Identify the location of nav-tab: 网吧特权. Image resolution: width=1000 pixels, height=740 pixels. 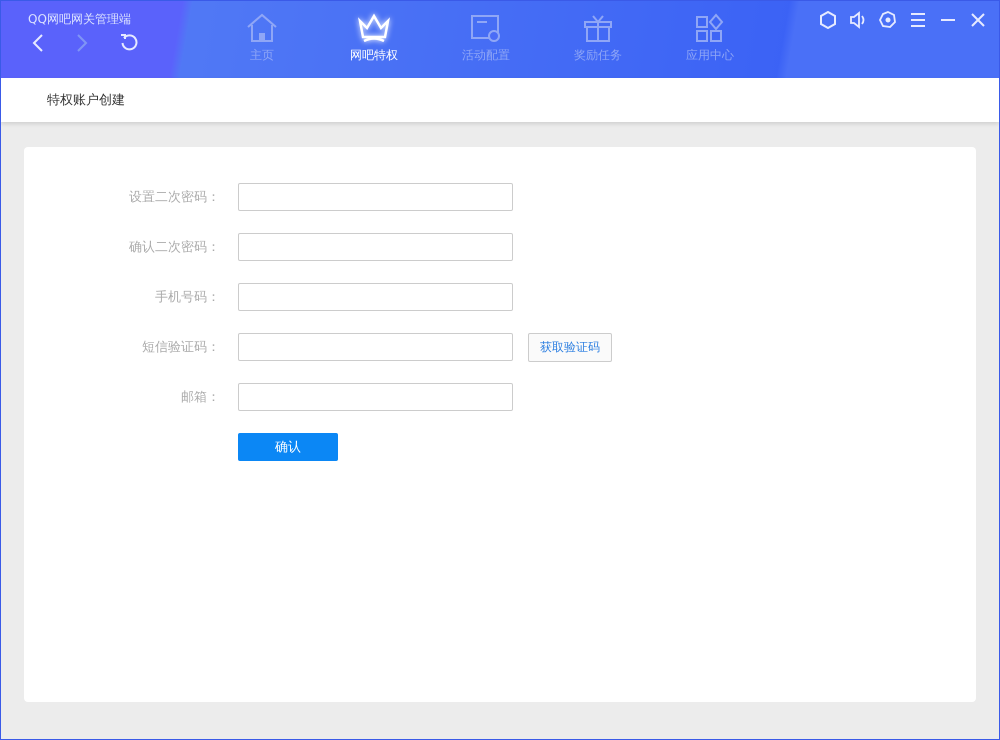
(374, 39).